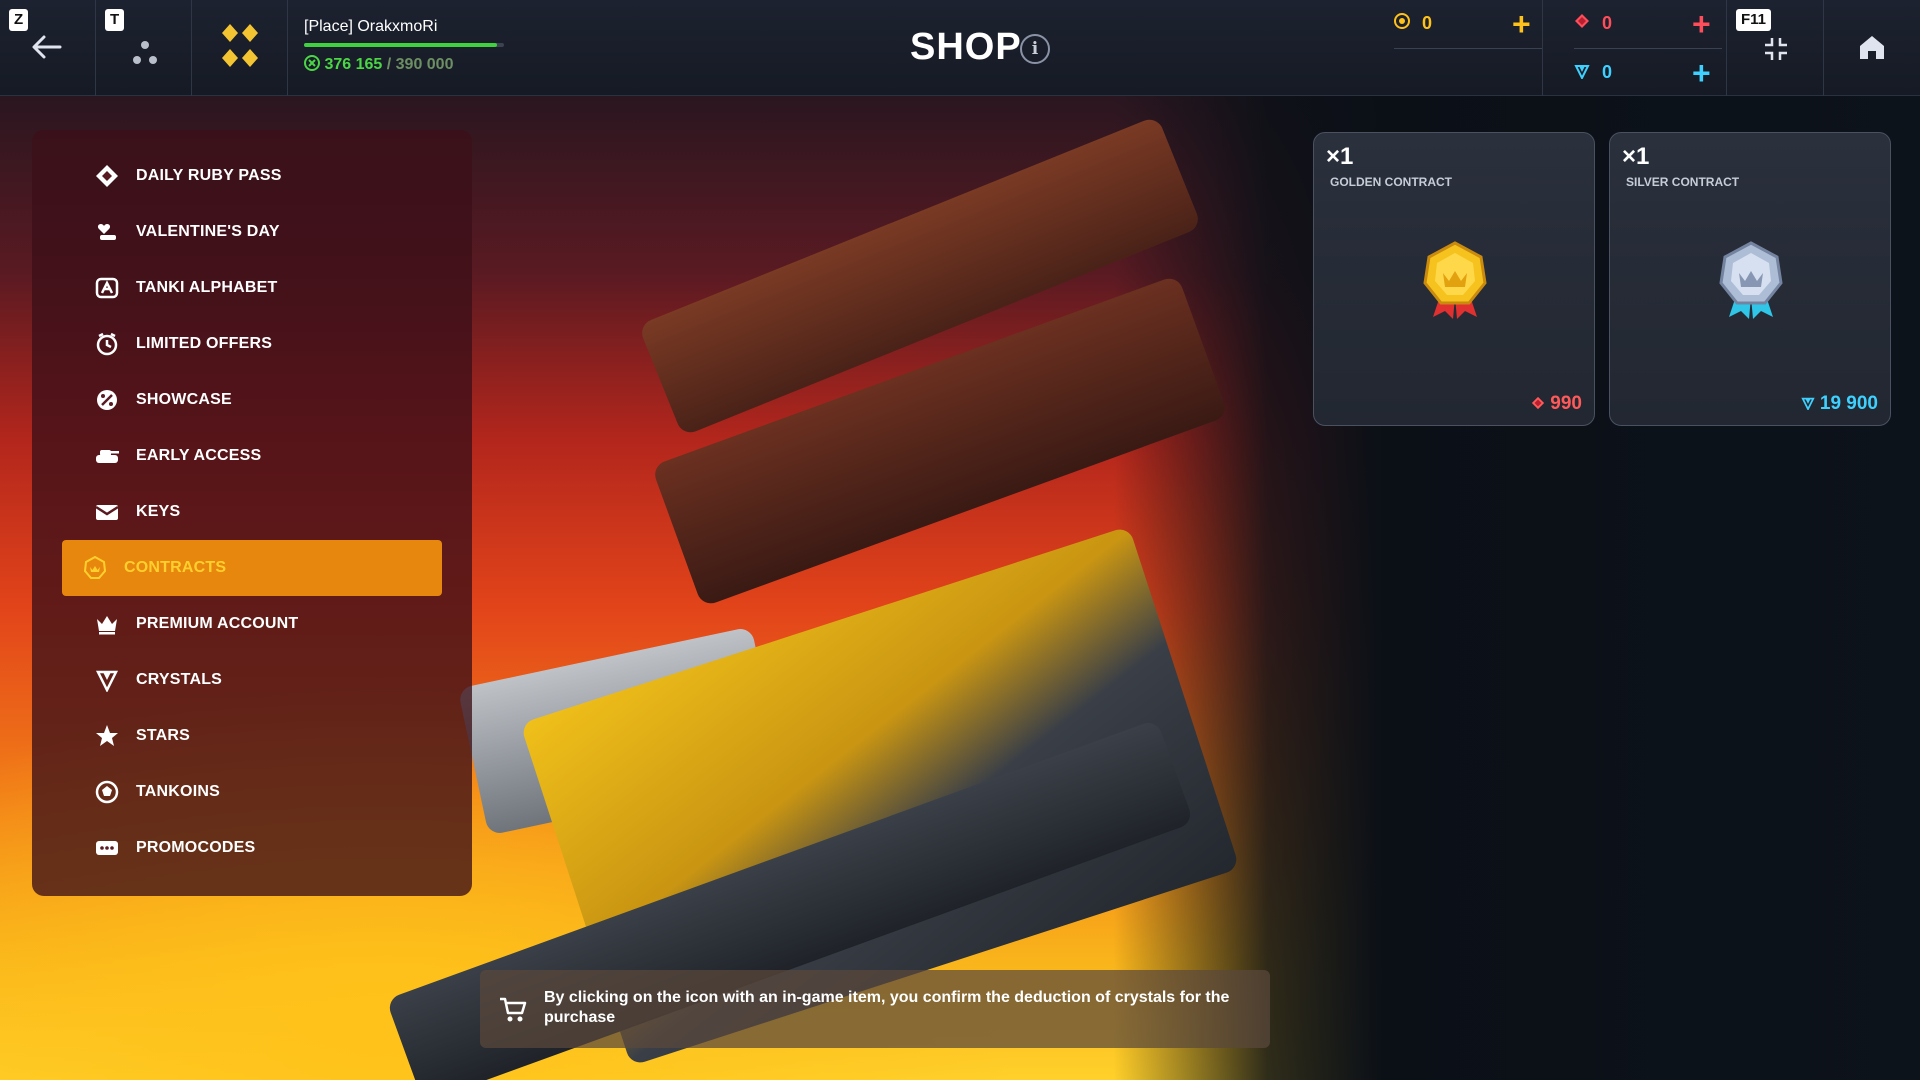 The height and width of the screenshot is (1080, 1920). Describe the element at coordinates (1607, 23) in the screenshot. I see `rubies-balance: 0` at that location.